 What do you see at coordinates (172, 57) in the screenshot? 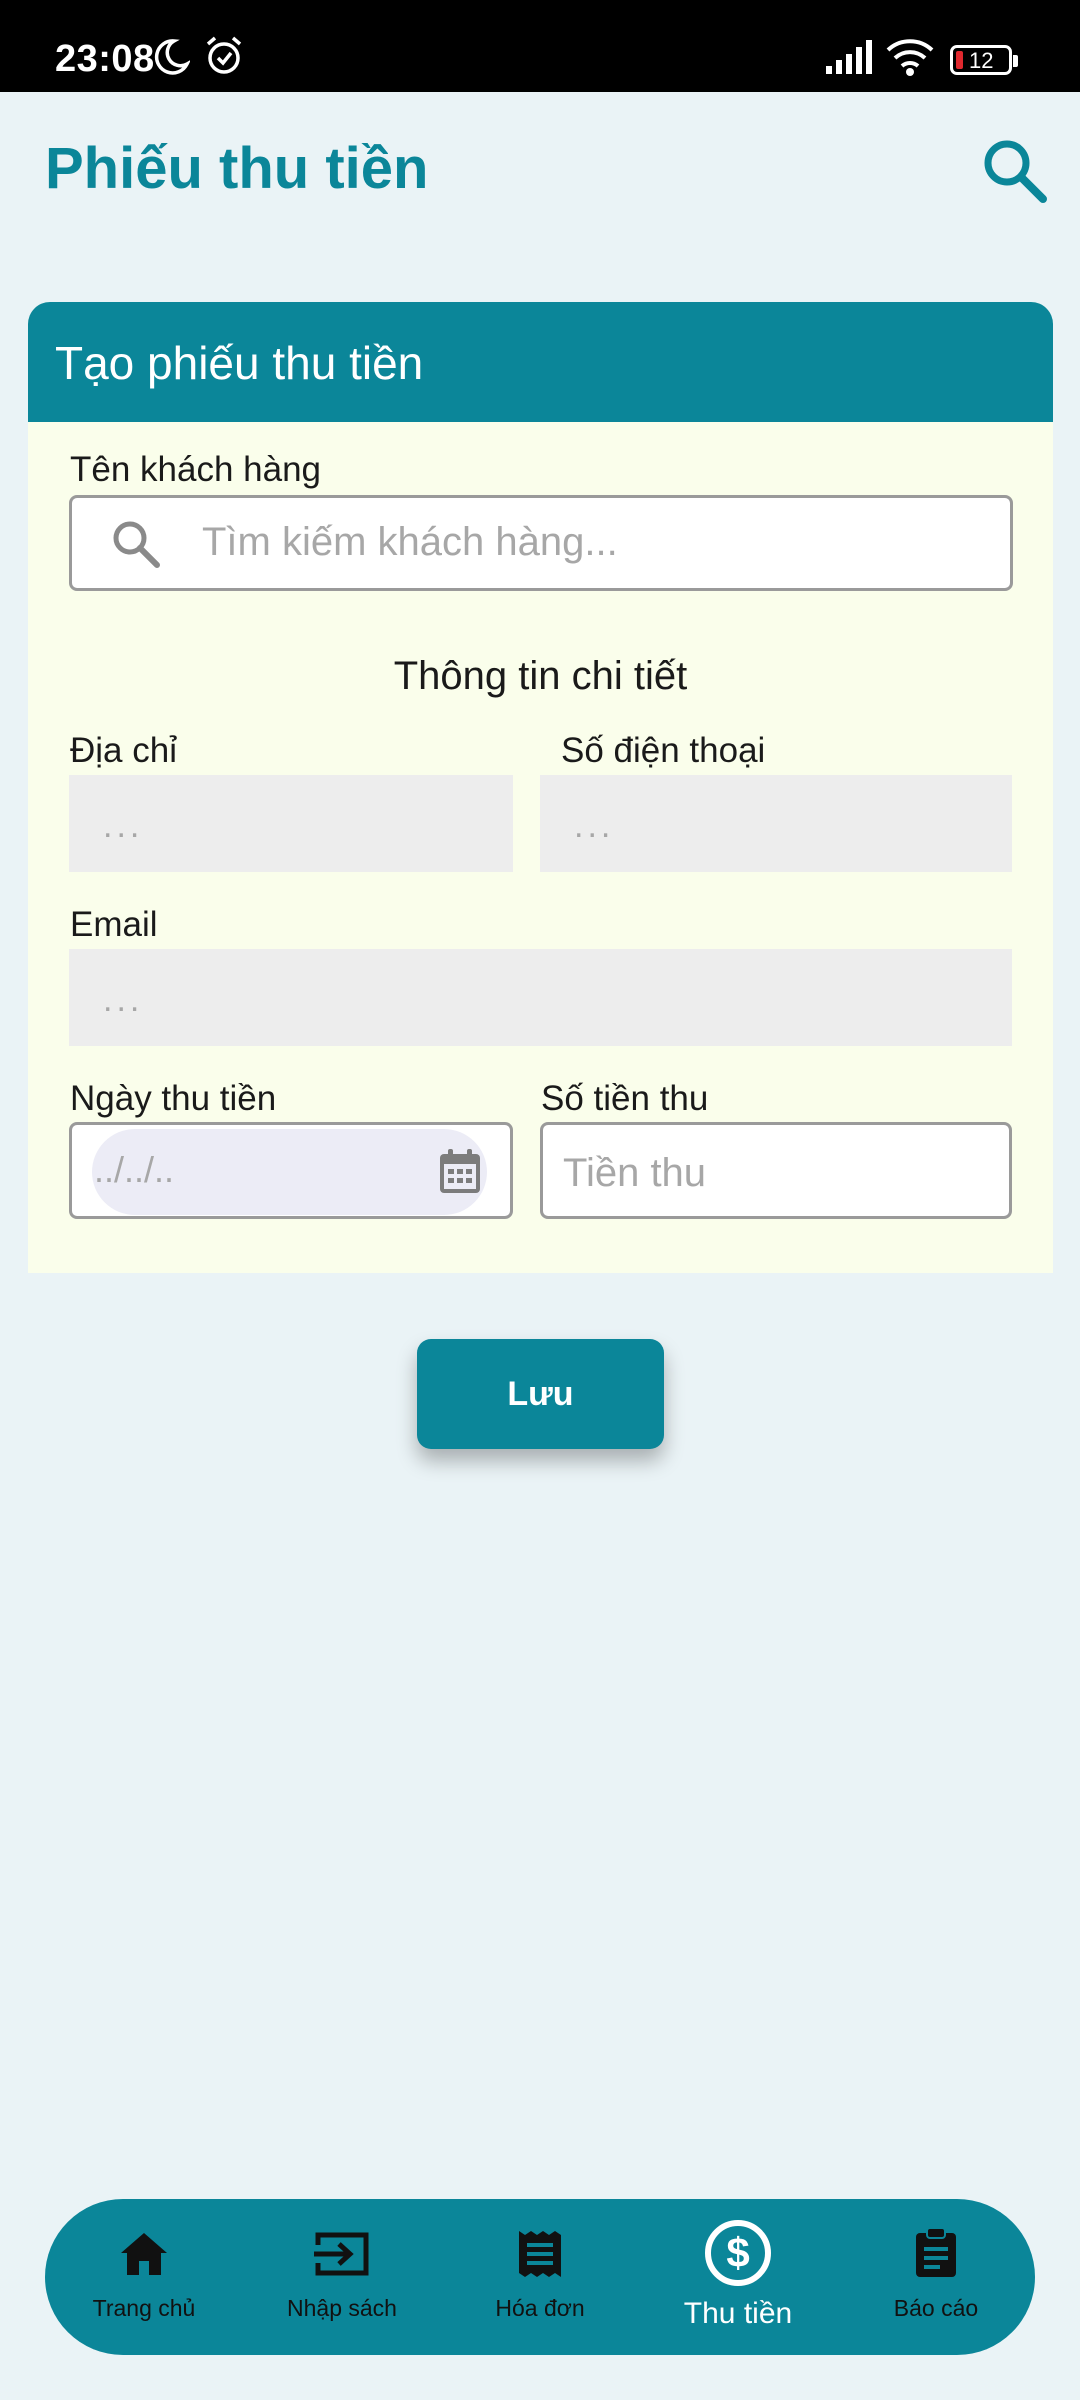
I see `moon-icon` at bounding box center [172, 57].